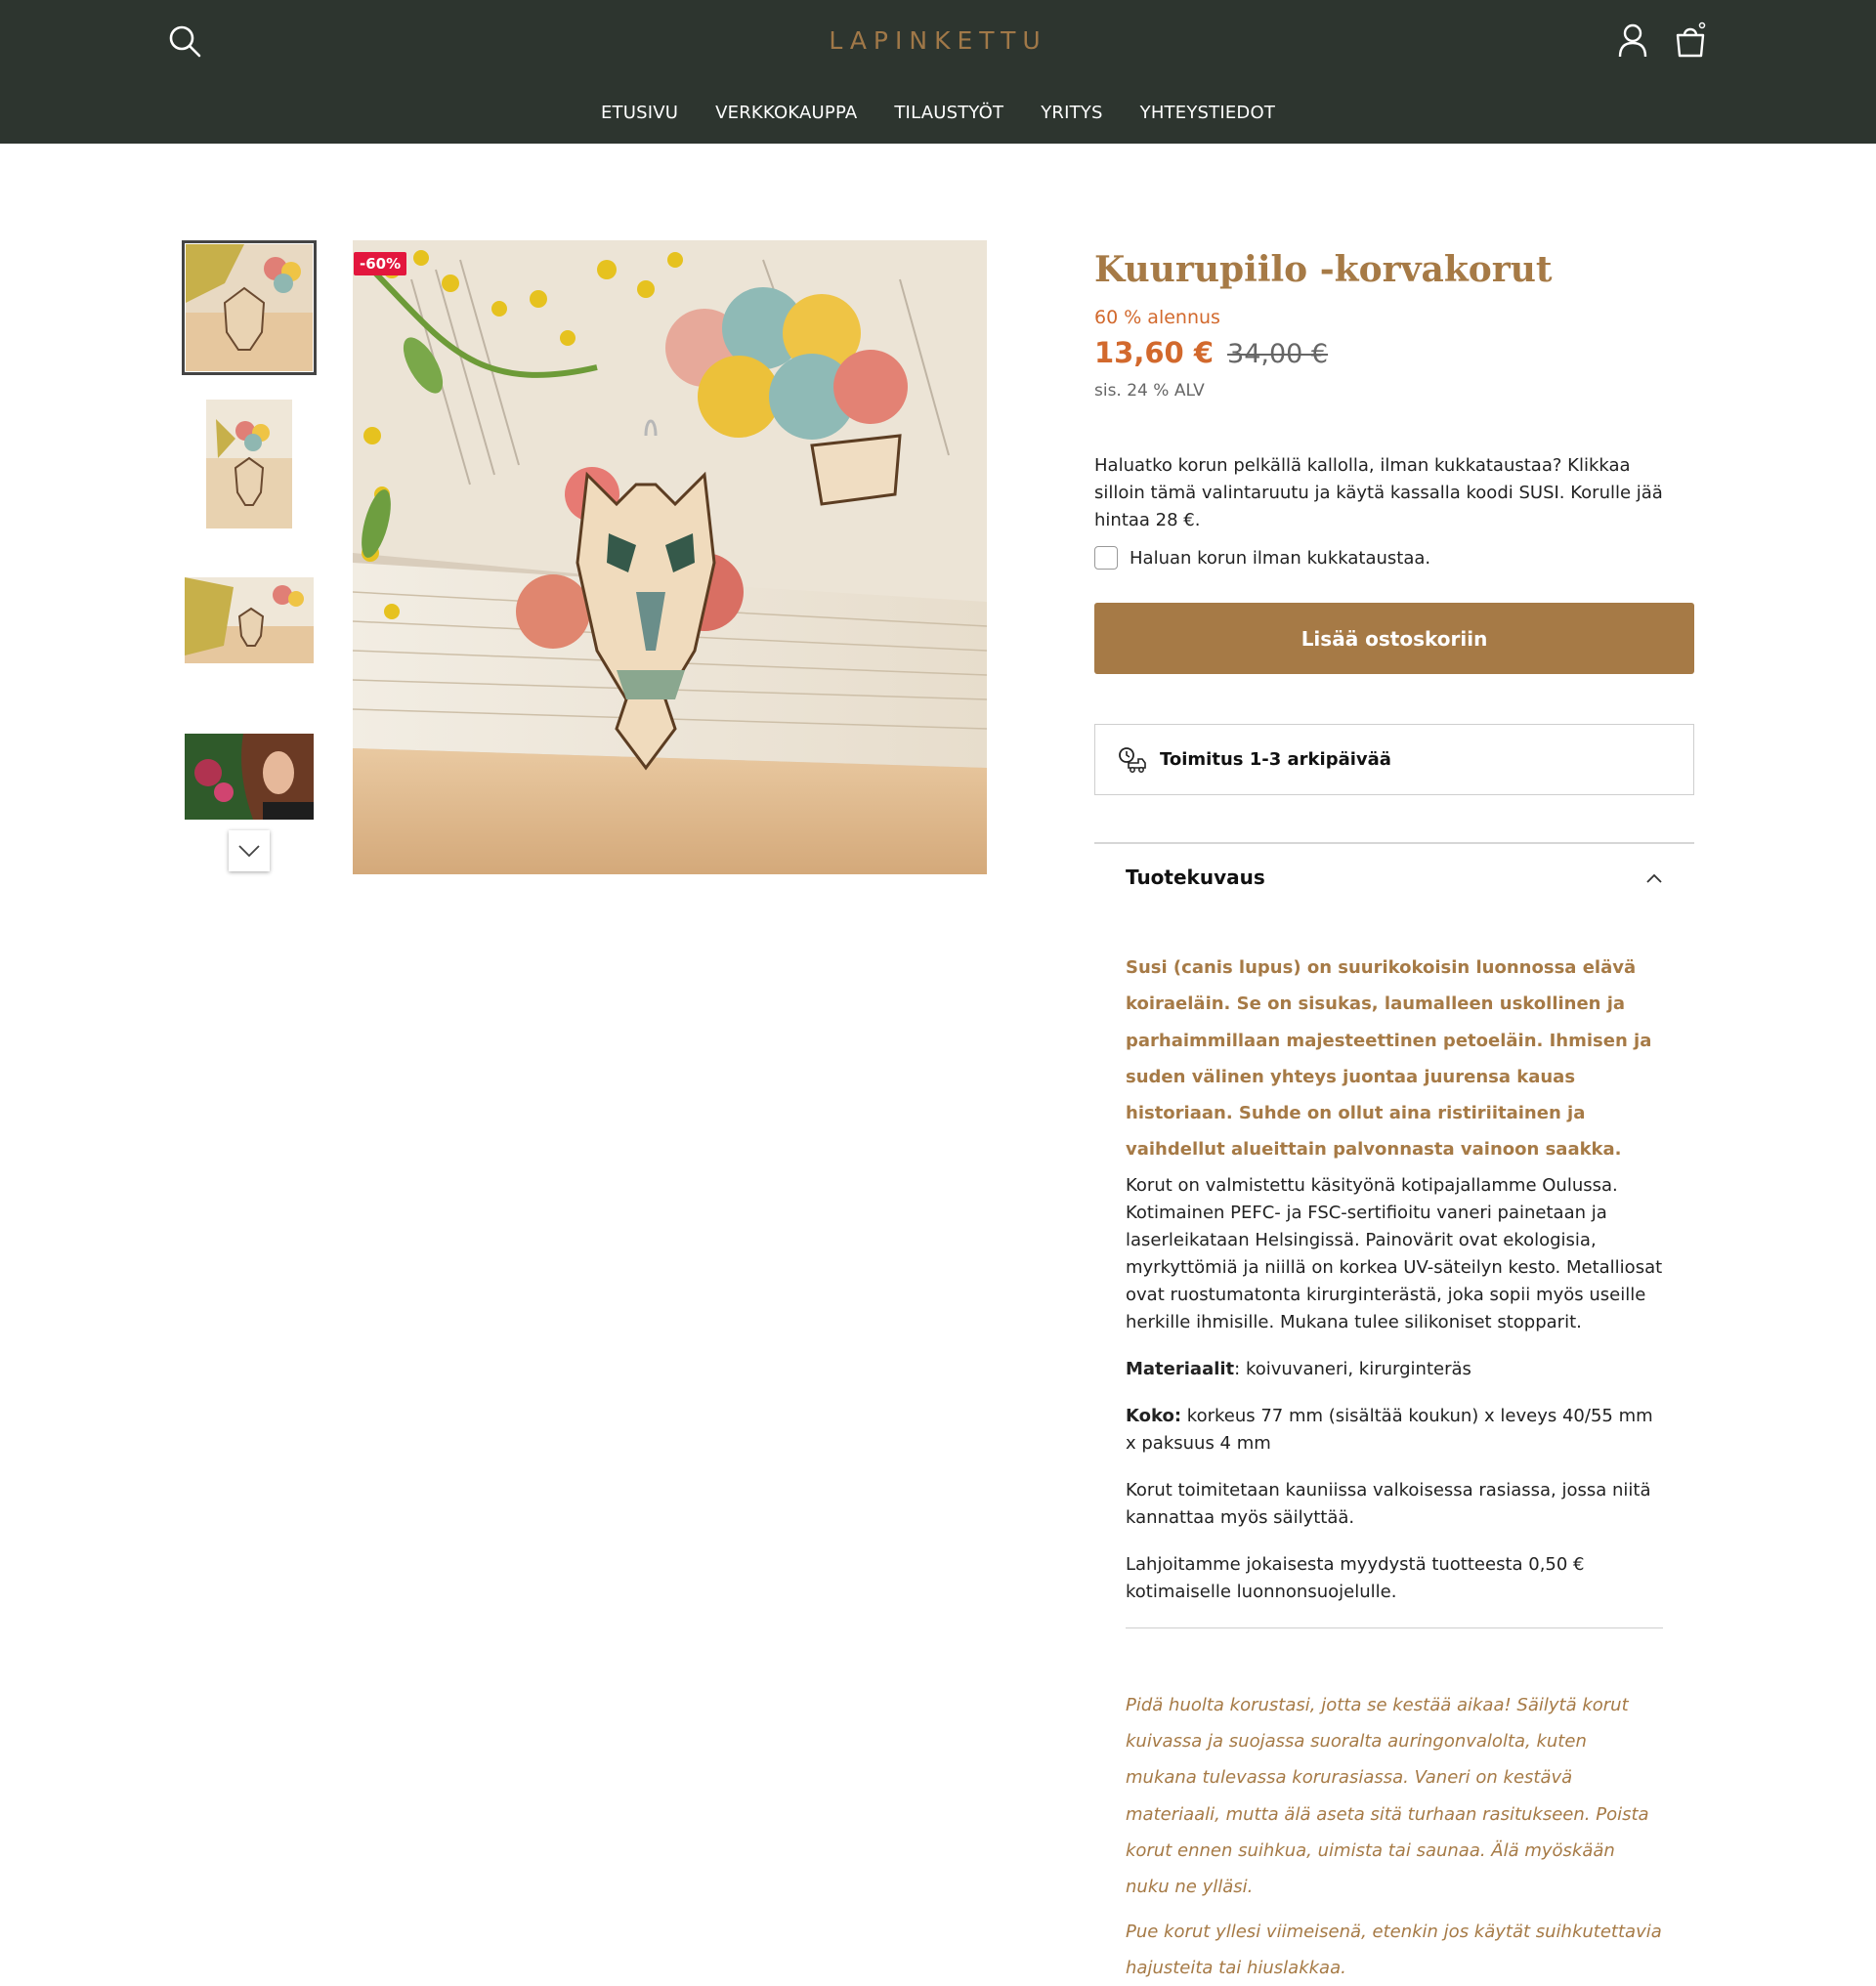  I want to click on nav-item-etusivu: ETUSIVU, so click(639, 113).